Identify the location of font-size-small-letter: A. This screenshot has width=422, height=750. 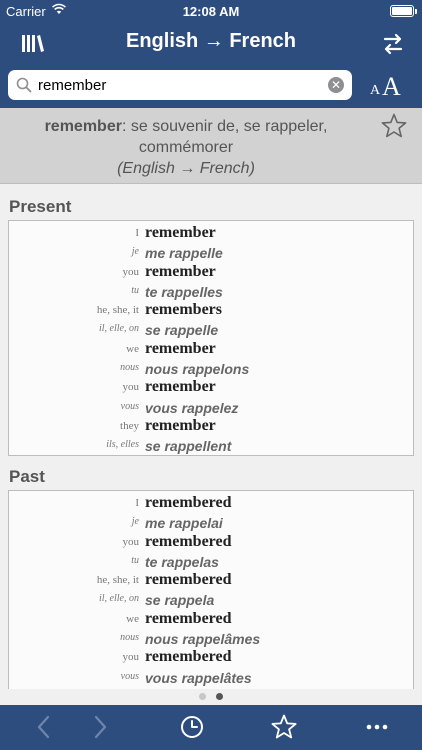
(375, 90).